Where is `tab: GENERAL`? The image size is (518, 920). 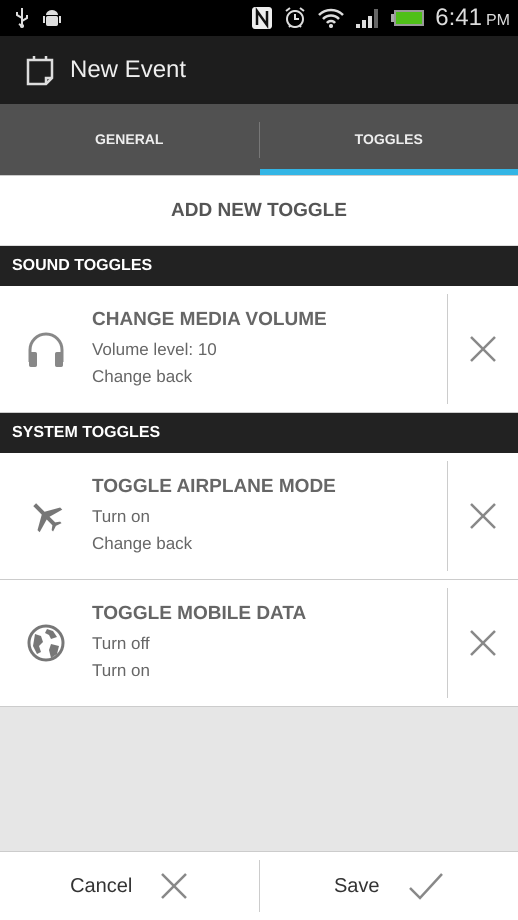
tab: GENERAL is located at coordinates (129, 139).